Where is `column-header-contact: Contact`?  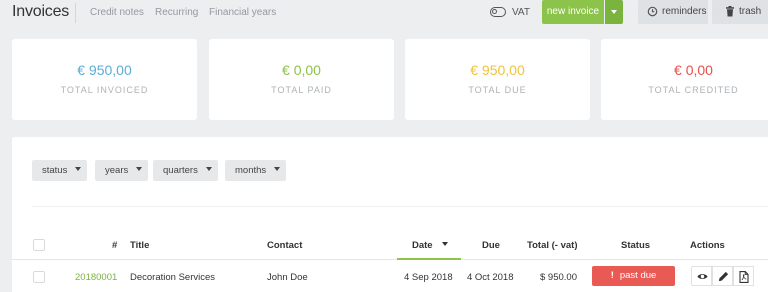 column-header-contact: Contact is located at coordinates (284, 245).